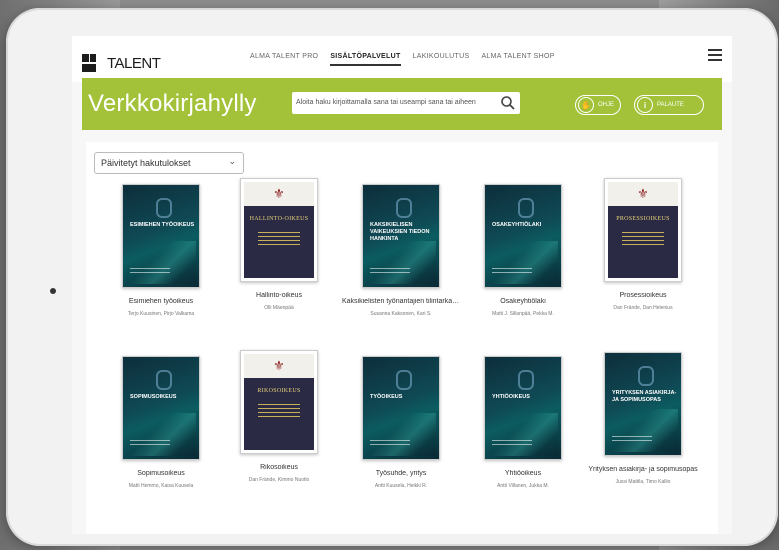 This screenshot has width=779, height=550. I want to click on book-title: Työsuhde, yritys, so click(401, 473).